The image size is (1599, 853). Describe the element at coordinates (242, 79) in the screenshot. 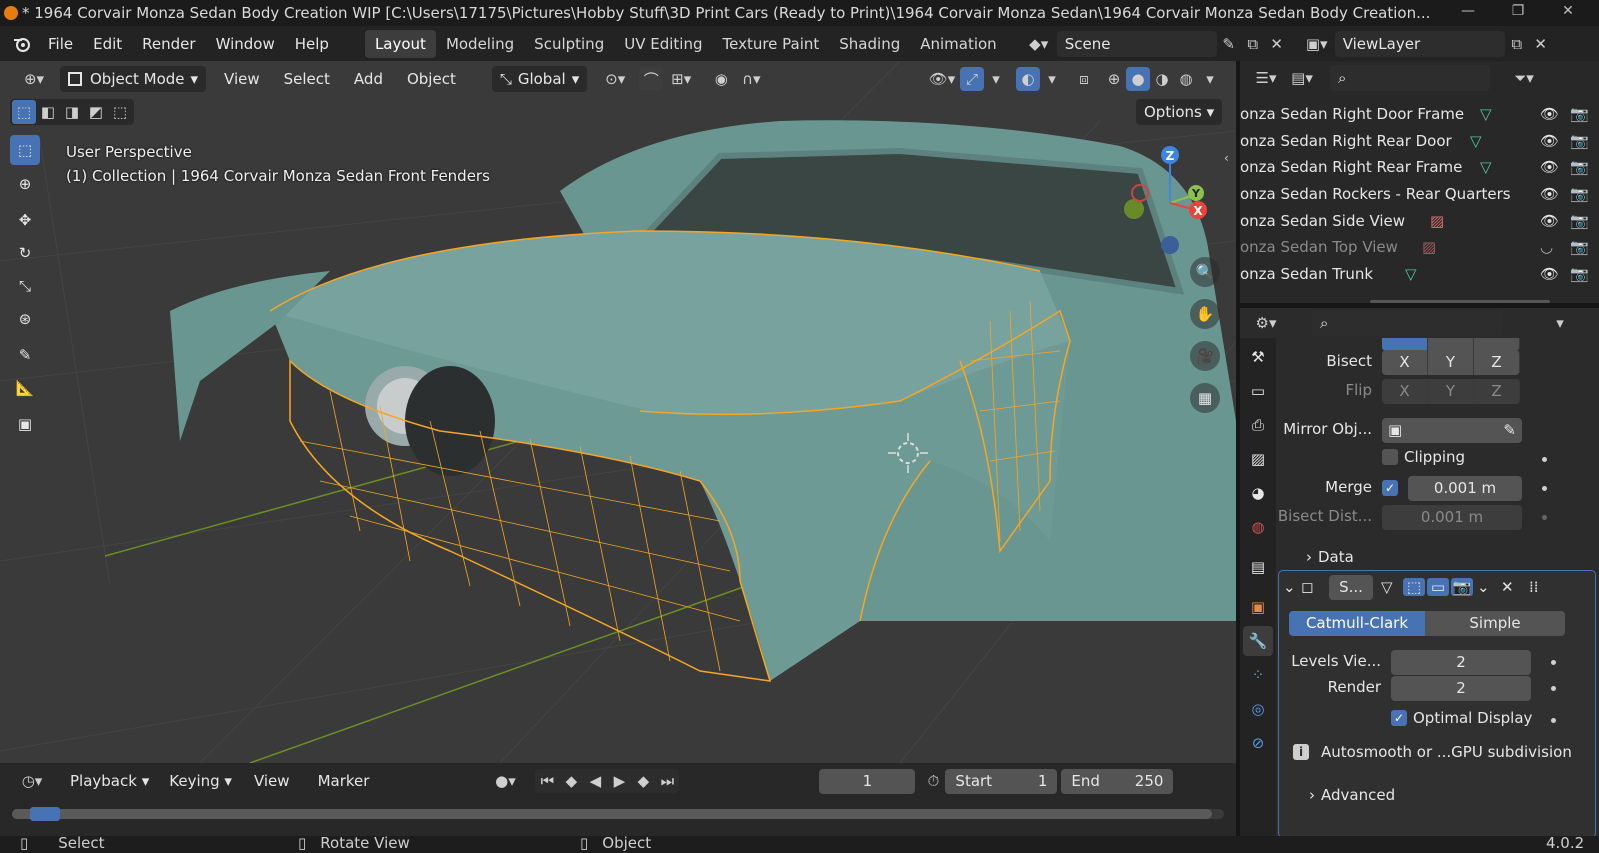

I see `viewport-menu-view: View` at that location.